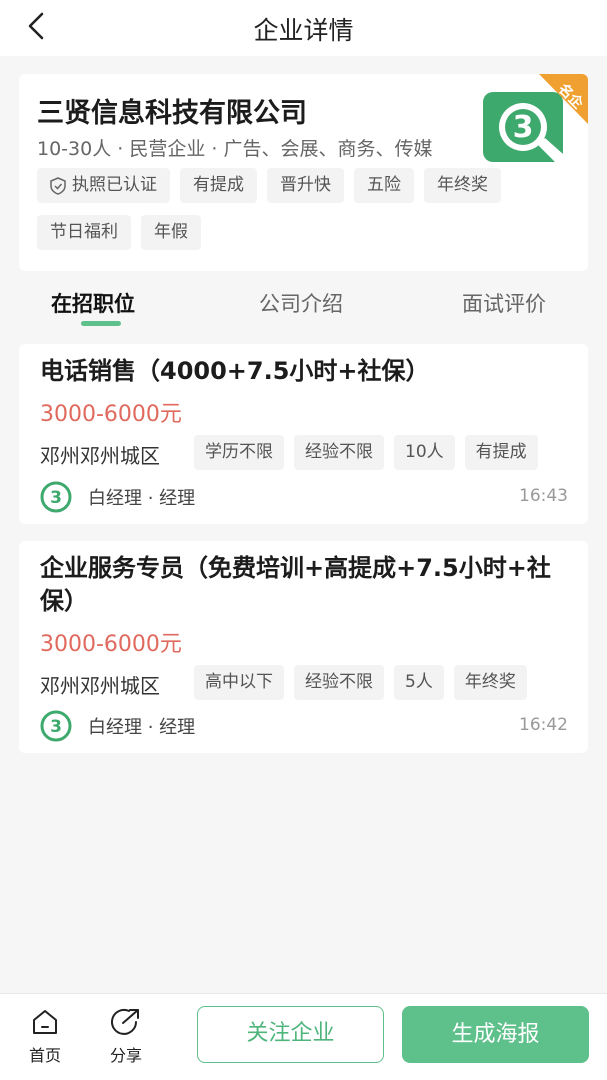 This screenshot has height=1080, width=607. I want to click on company-tag: 五险, so click(384, 185).